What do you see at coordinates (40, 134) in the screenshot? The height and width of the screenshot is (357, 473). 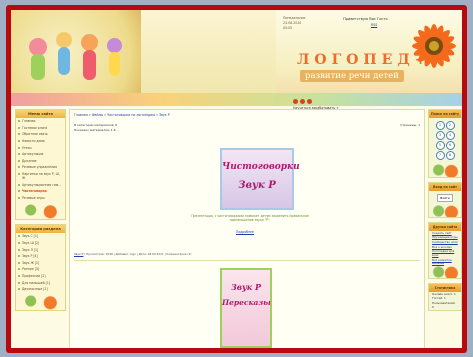 I see `menu-item: Обратная связь` at bounding box center [40, 134].